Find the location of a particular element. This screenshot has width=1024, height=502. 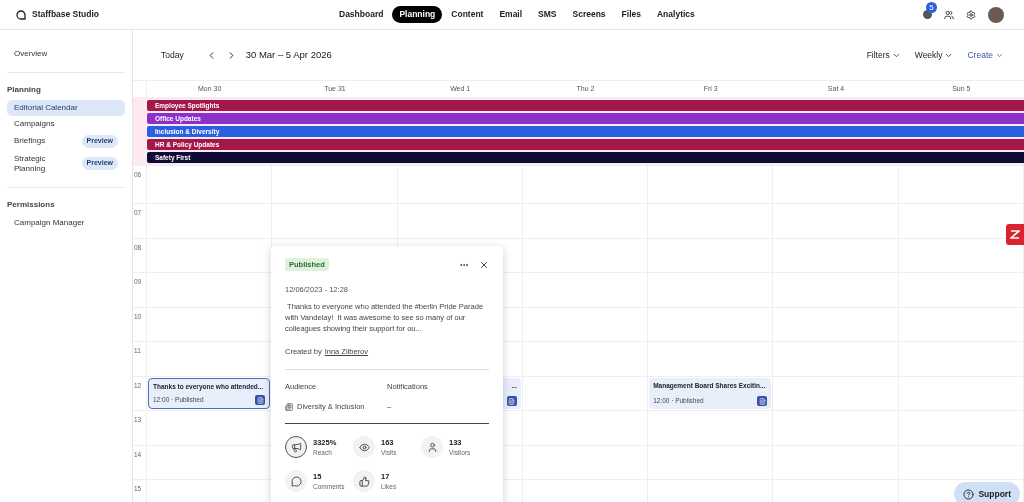

sidebar-item: Editorial Calendar is located at coordinates (66, 108).